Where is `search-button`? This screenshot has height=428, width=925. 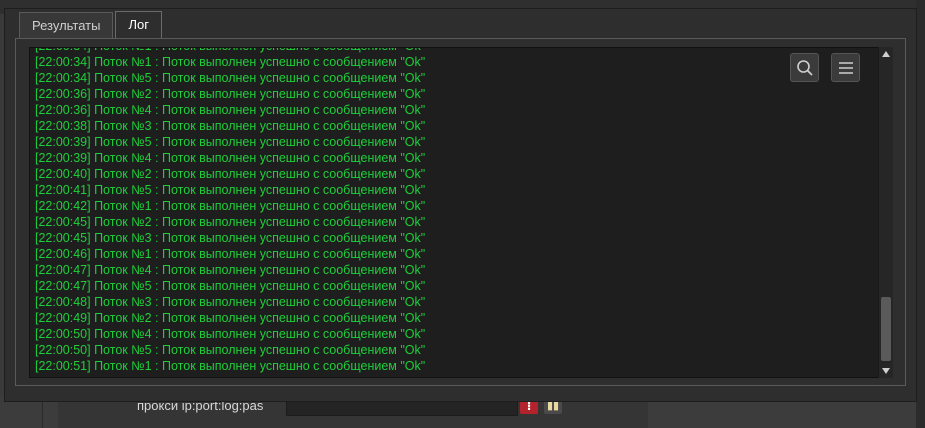
search-button is located at coordinates (804, 67).